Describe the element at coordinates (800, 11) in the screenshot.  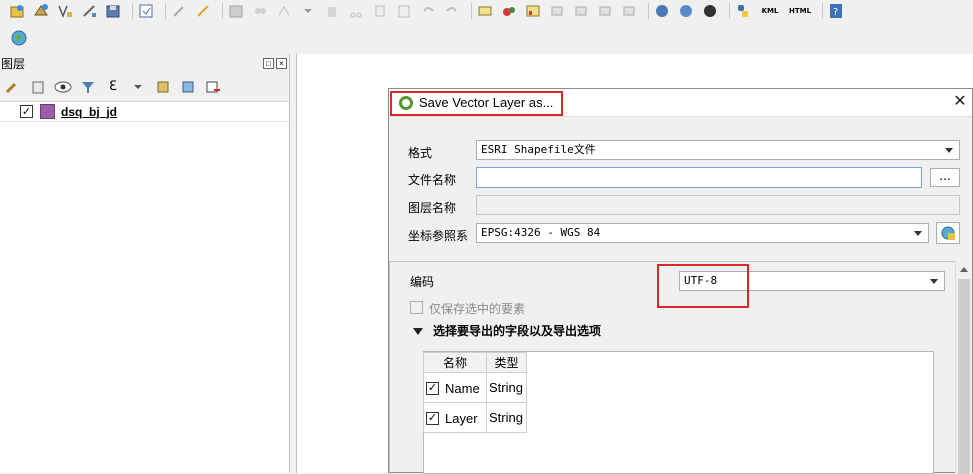
I see `html-icon: HTML` at that location.